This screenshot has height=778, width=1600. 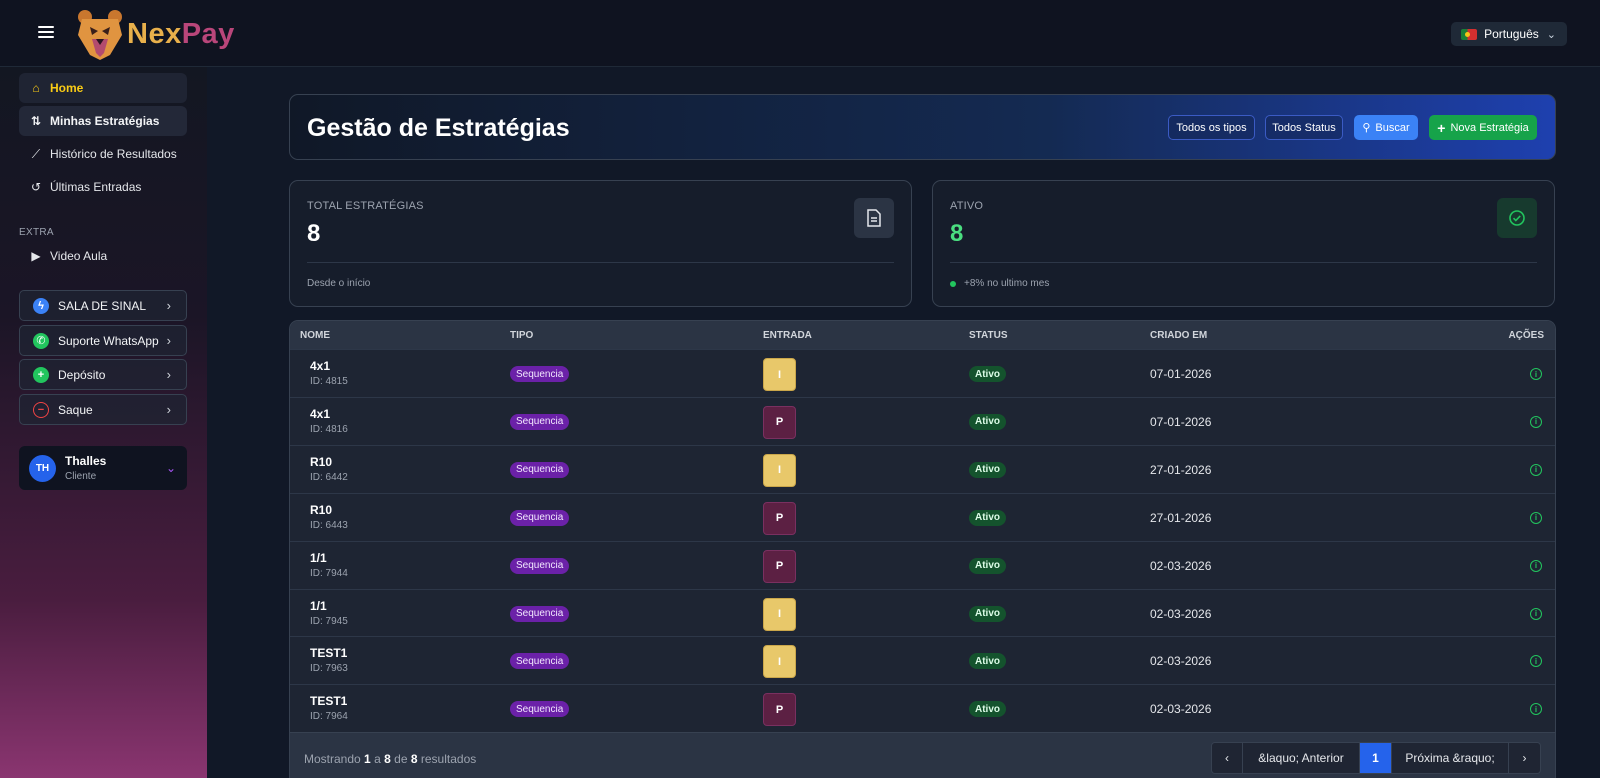 I want to click on user-role: Cliente, so click(x=81, y=476).